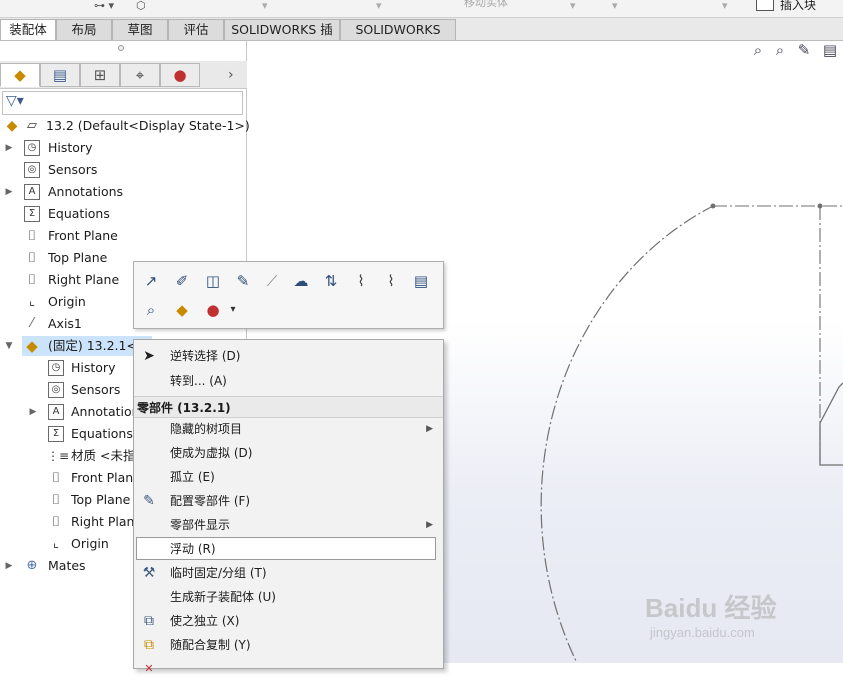 This screenshot has height=681, width=843. I want to click on tree-item-label: Right Plane, so click(107, 521).